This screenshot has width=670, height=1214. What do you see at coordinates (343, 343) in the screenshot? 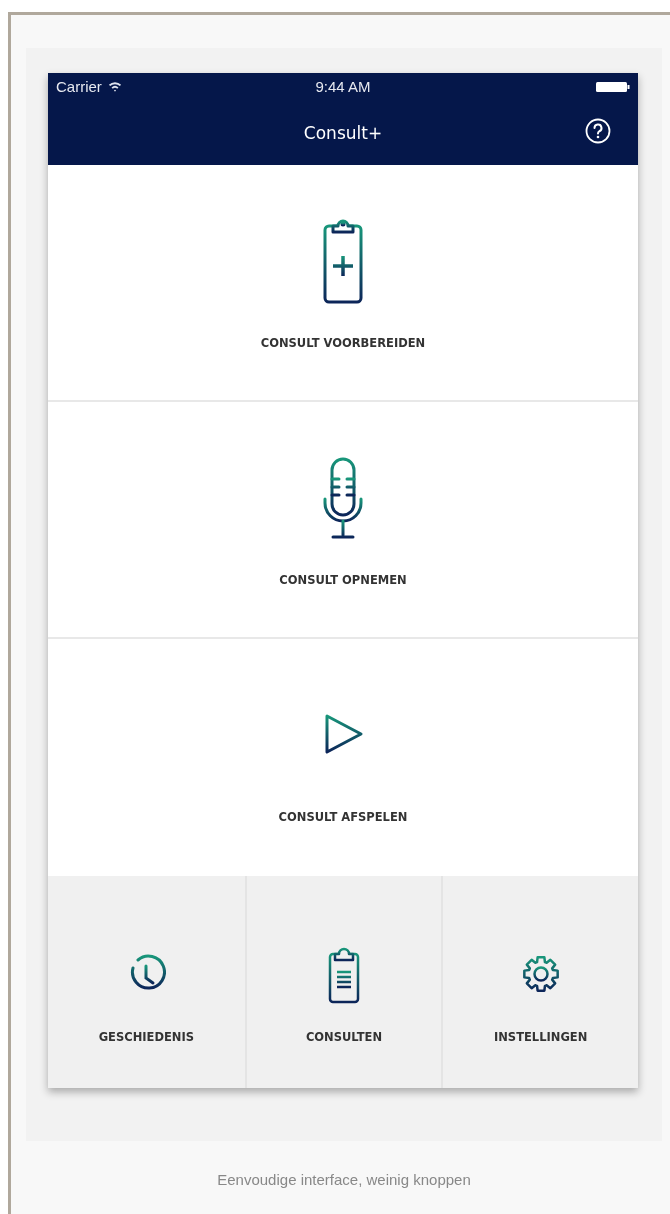
I see `action-label: CONSULT VOORBEREIDEN` at bounding box center [343, 343].